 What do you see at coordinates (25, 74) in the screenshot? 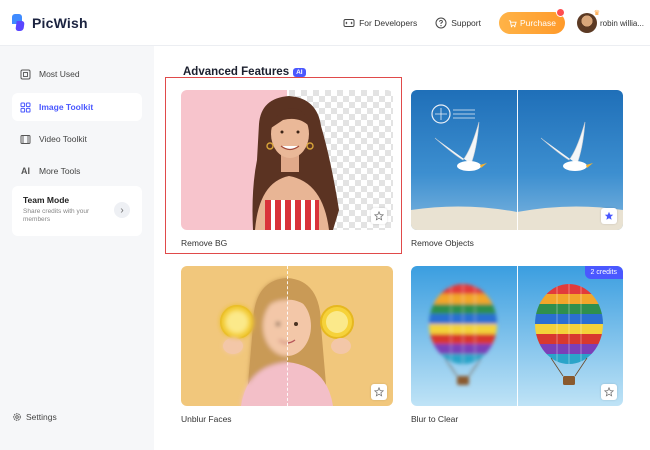
I see `image-frame-icon` at bounding box center [25, 74].